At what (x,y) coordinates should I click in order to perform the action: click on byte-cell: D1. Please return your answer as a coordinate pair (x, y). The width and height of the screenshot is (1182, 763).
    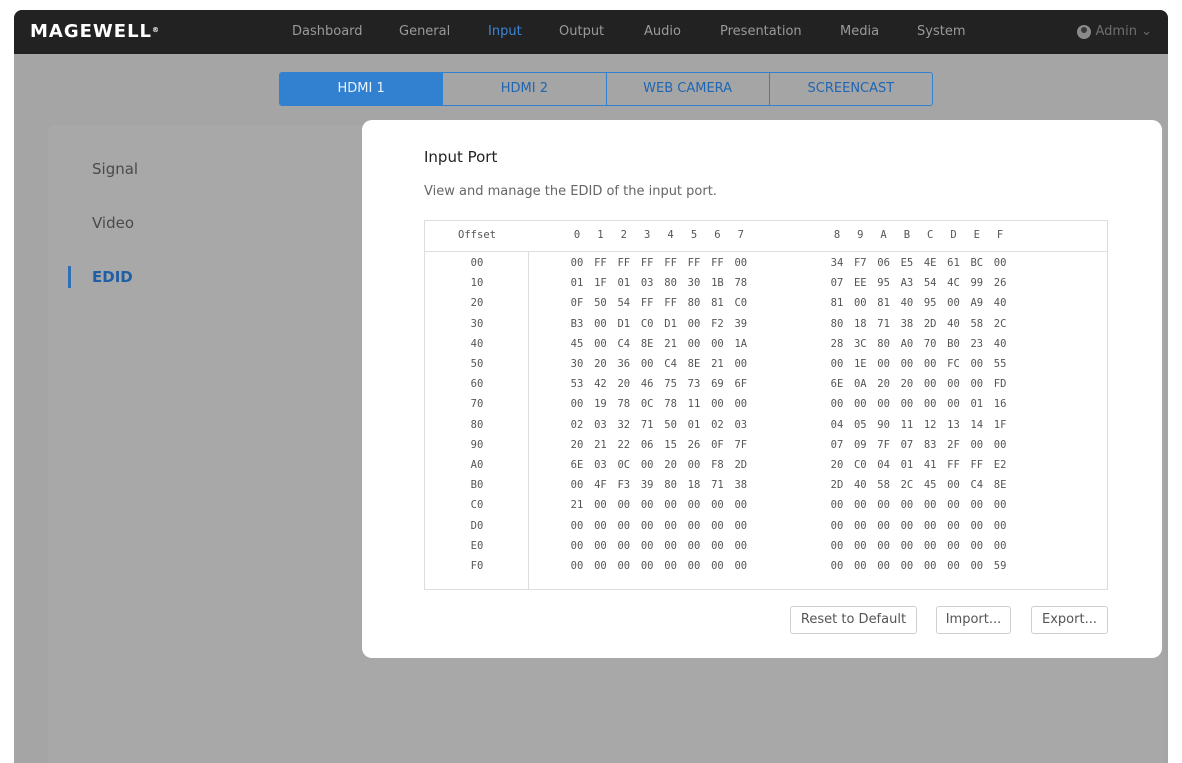
    Looking at the image, I should click on (670, 323).